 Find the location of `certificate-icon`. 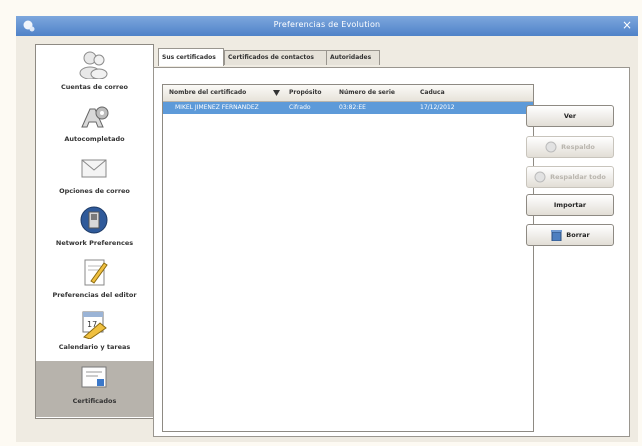

certificate-icon is located at coordinates (94, 377).